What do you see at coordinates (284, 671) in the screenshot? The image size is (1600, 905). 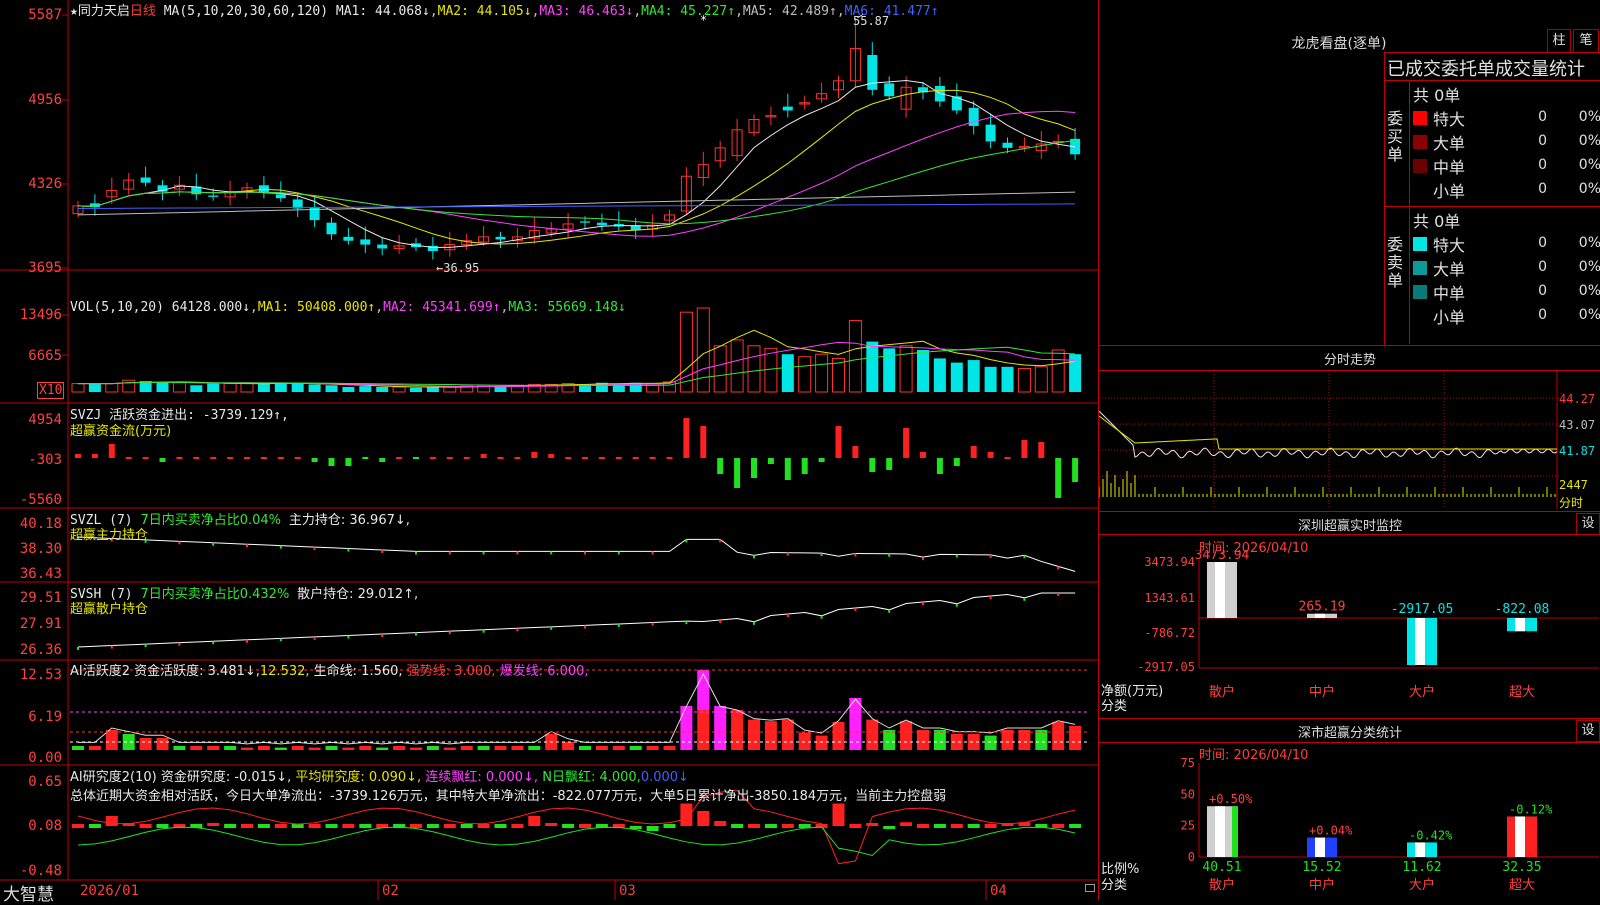 I see `ai1-v2: 12.532,` at bounding box center [284, 671].